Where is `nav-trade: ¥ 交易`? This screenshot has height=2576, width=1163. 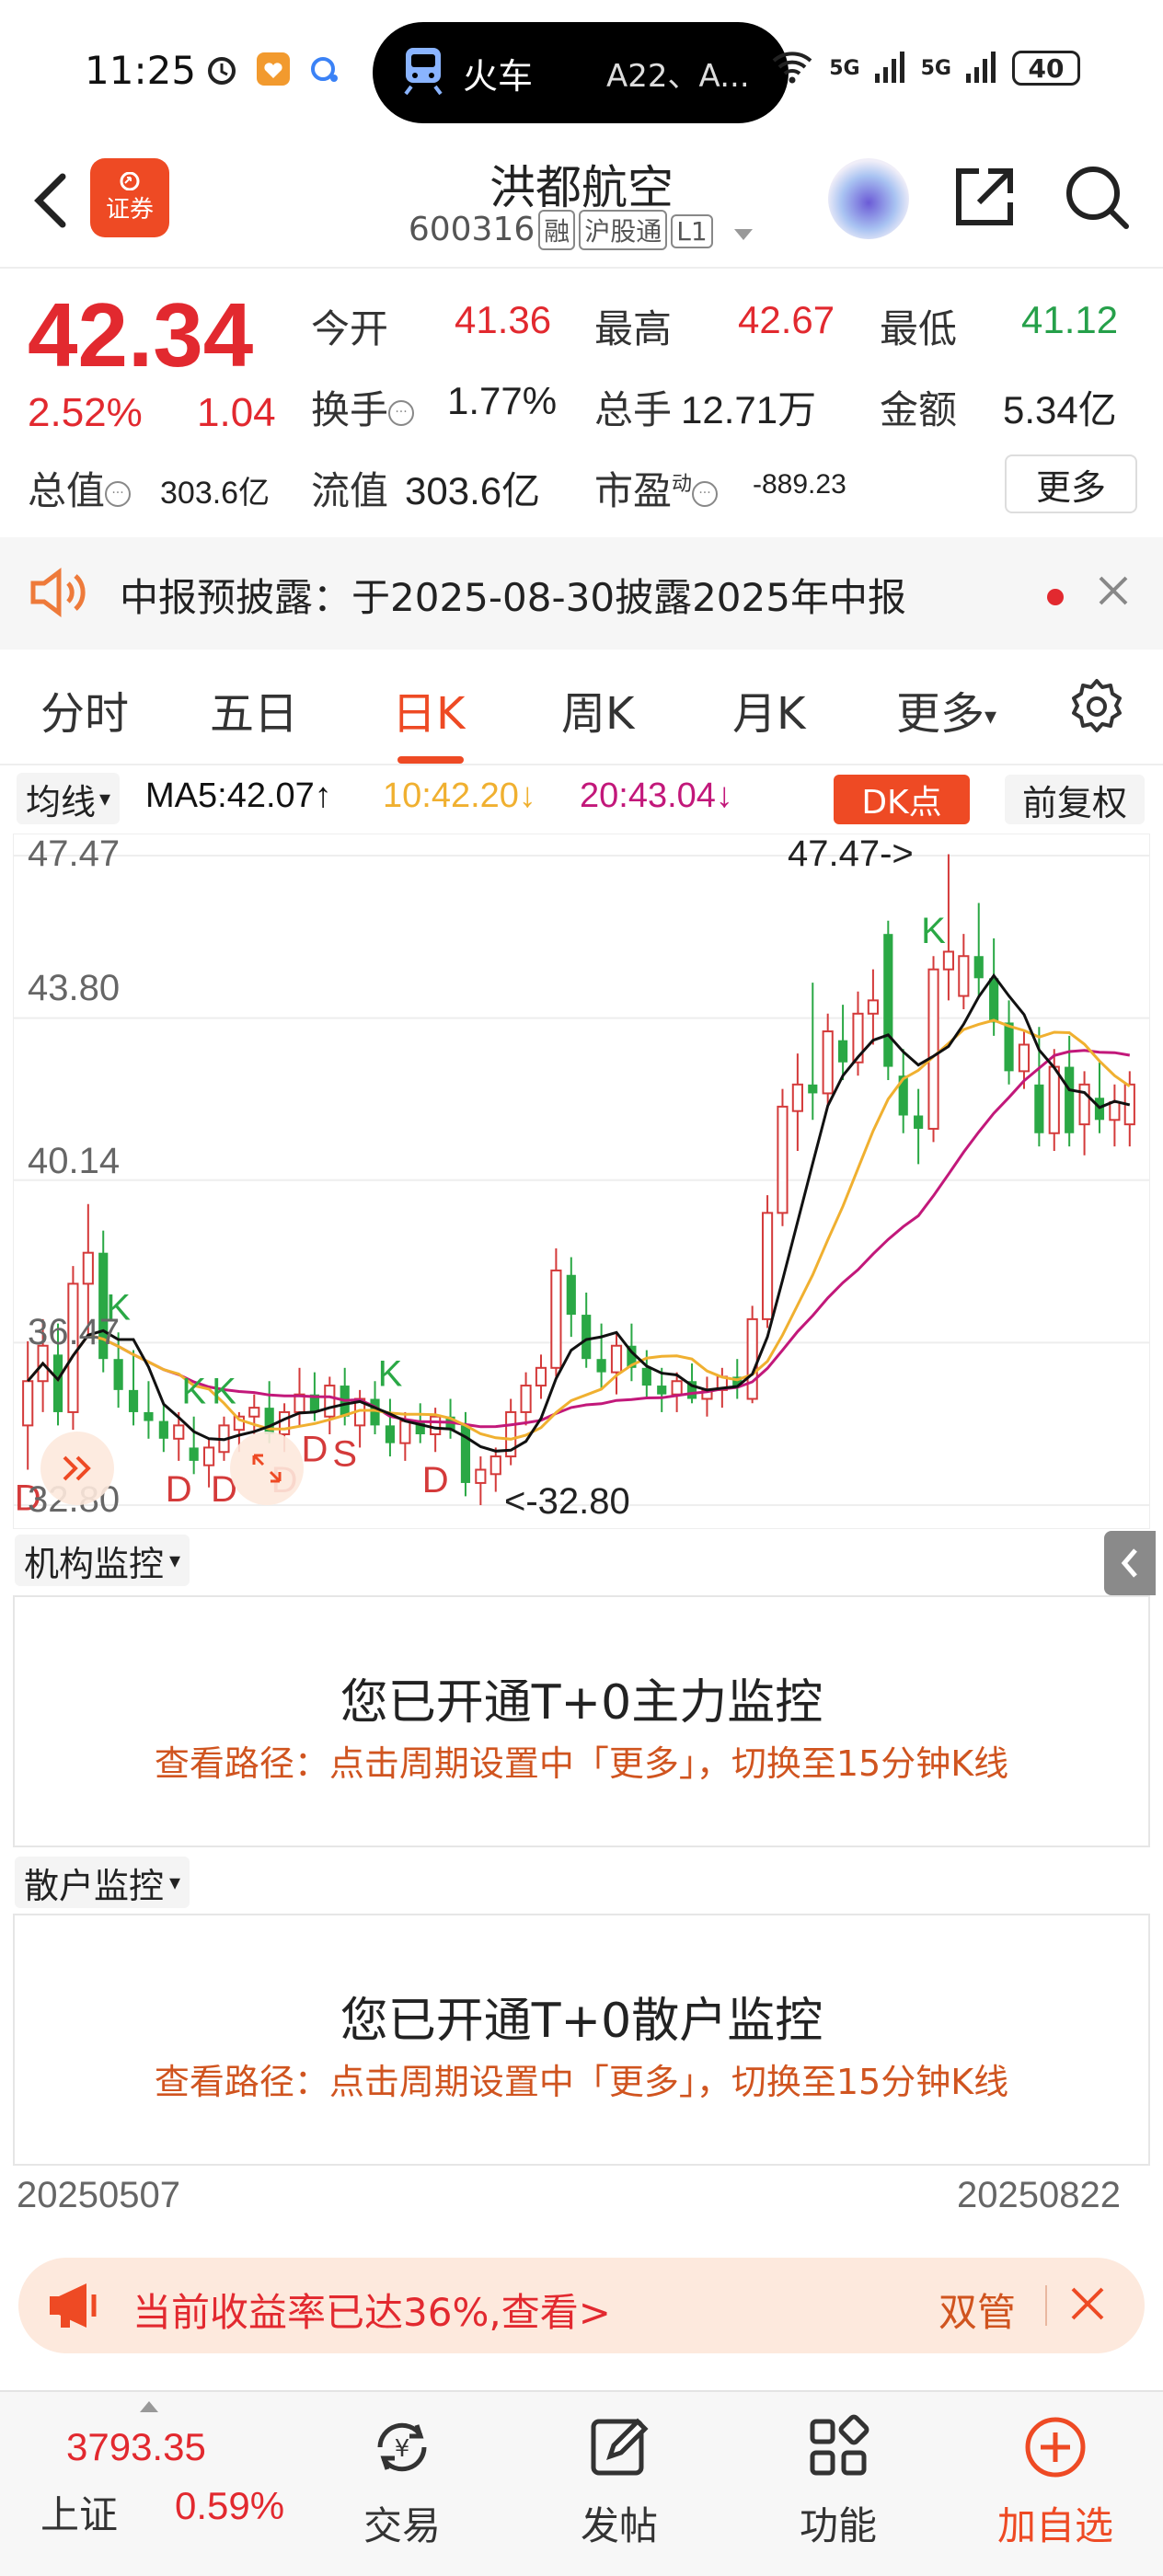 nav-trade: ¥ 交易 is located at coordinates (402, 2488).